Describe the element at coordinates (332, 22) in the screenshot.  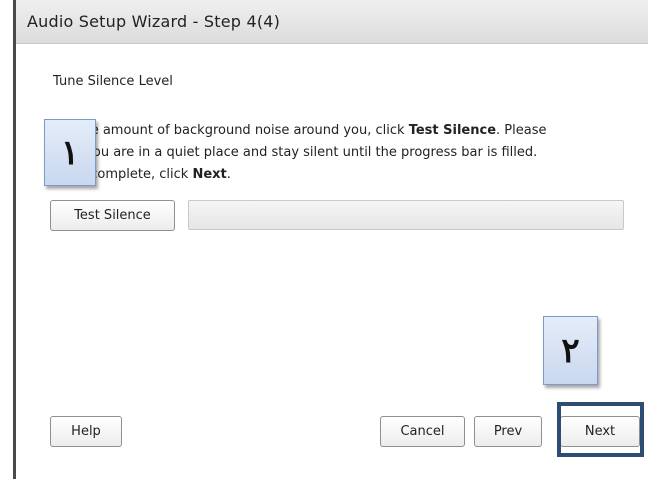
I see `title-bar: Audio Setup Wizard - Step 4(4)` at that location.